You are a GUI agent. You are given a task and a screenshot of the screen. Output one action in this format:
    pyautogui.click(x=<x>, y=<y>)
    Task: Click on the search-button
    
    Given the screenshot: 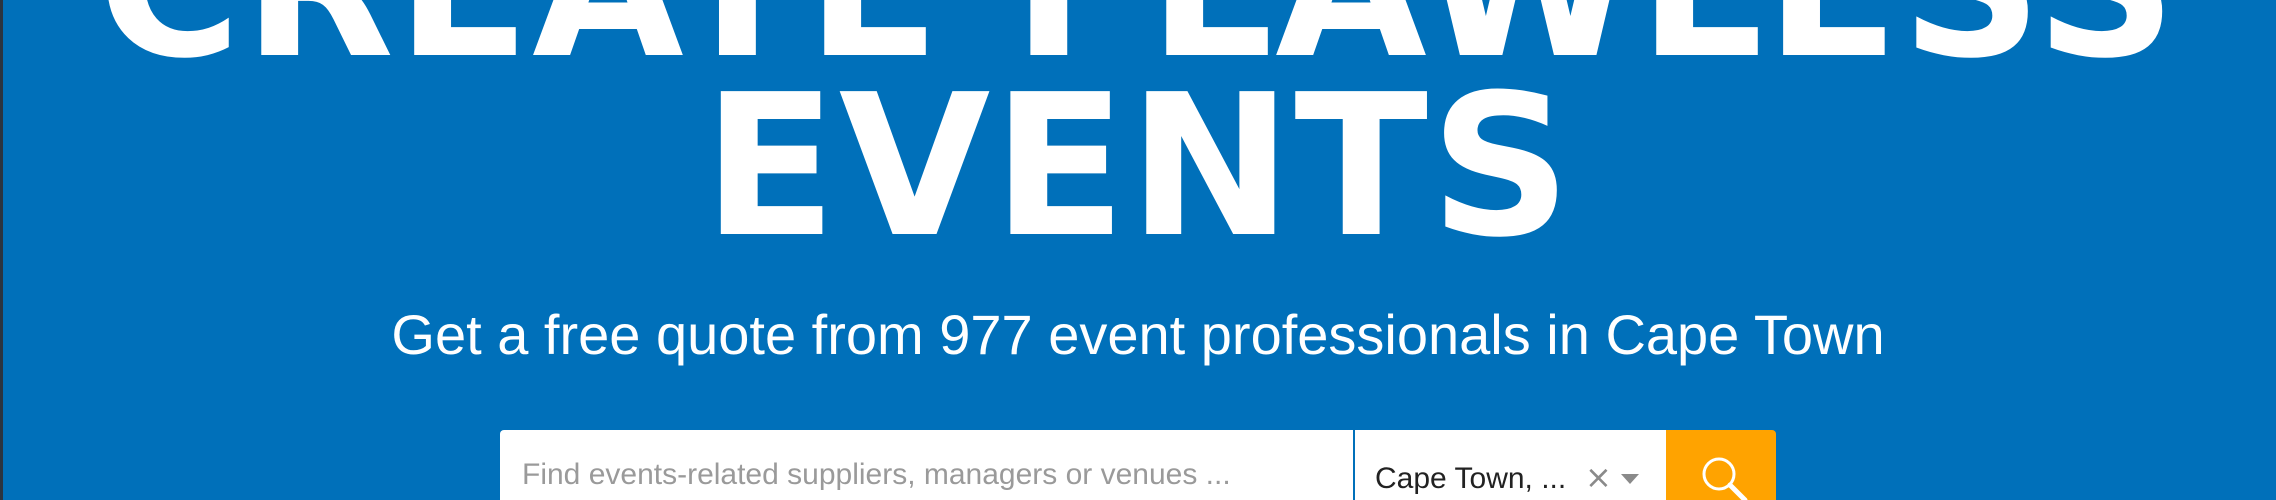 What is the action you would take?
    pyautogui.click(x=1721, y=465)
    